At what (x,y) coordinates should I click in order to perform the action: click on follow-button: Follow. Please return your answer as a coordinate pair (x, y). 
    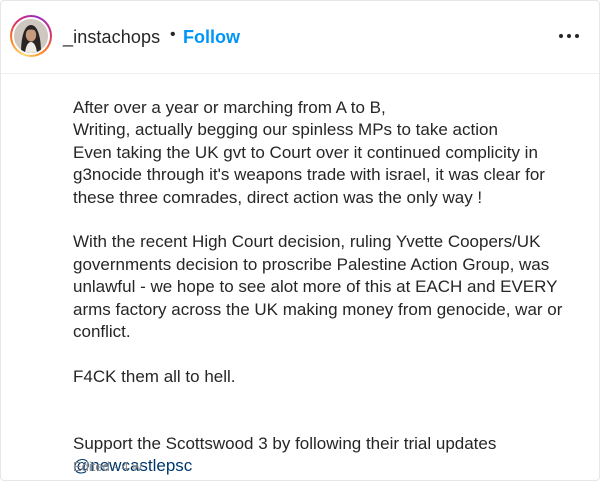
    Looking at the image, I should click on (211, 37).